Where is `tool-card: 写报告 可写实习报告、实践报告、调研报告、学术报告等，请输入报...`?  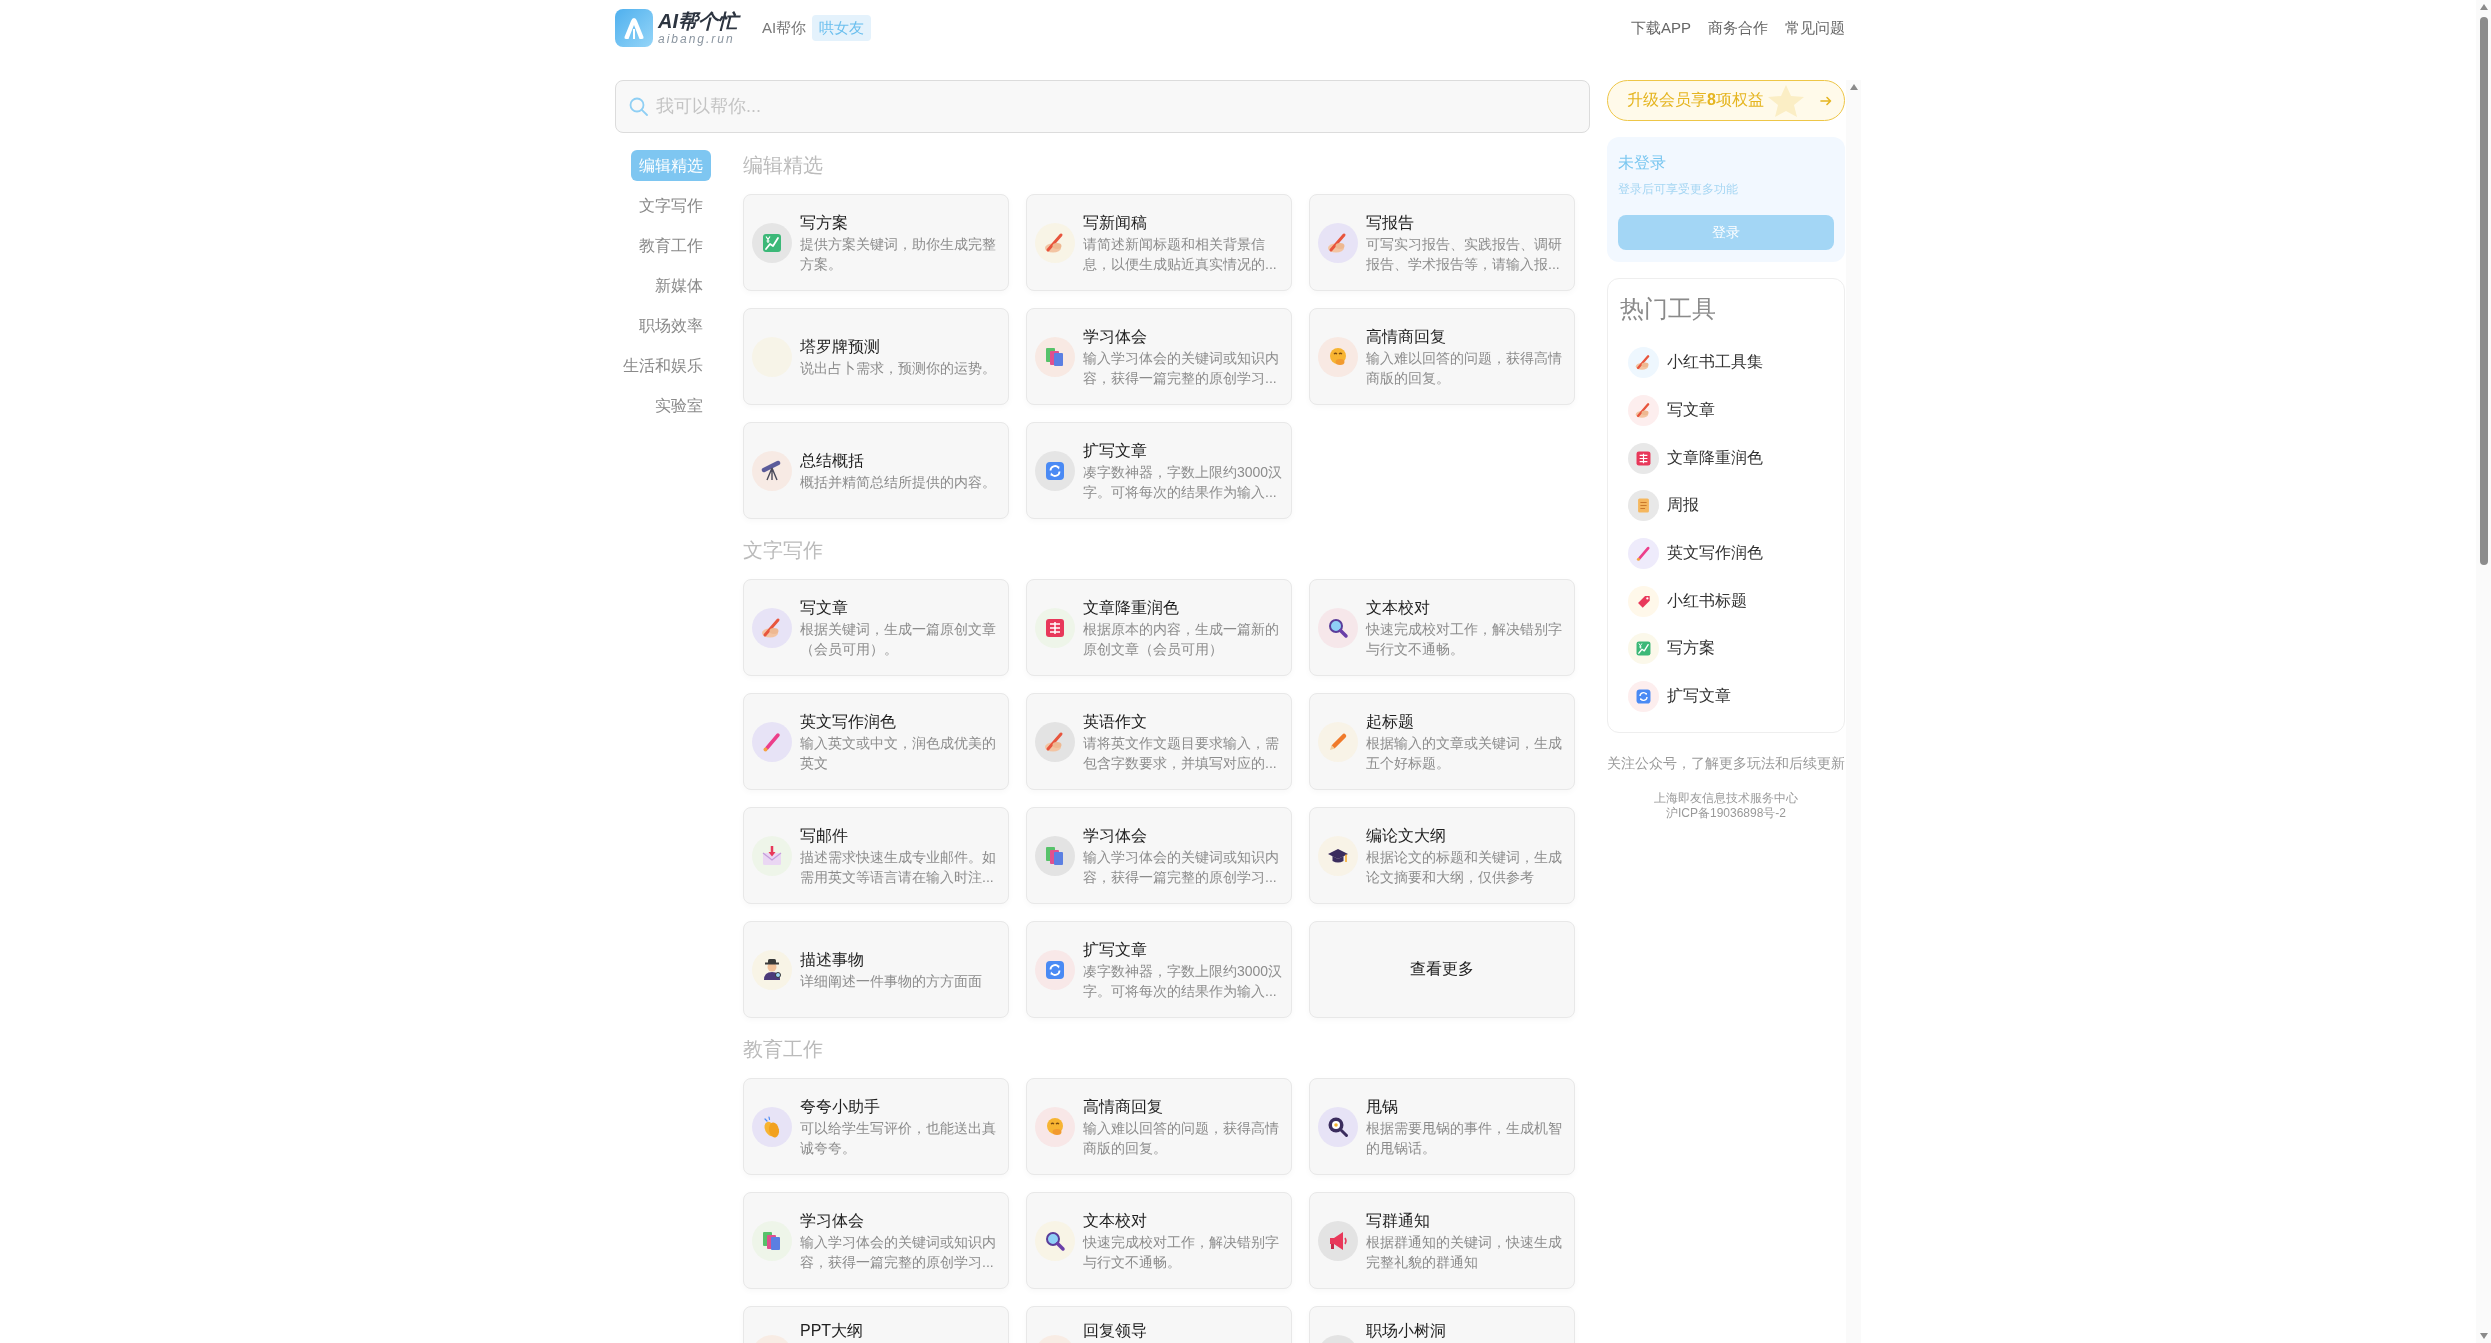
tool-card: 写报告 可写实习报告、实践报告、调研报告、学术报告等，请输入报... is located at coordinates (1442, 242).